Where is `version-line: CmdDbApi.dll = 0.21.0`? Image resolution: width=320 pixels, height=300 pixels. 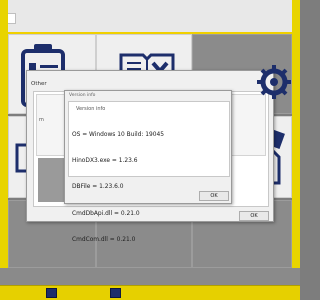
version-line: CmdDbApi.dll = 0.21.0 is located at coordinates (106, 213).